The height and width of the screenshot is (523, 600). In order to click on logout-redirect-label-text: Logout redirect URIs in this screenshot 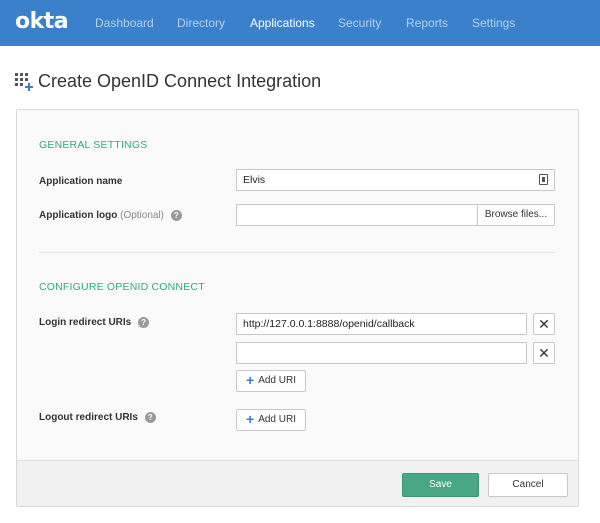, I will do `click(88, 418)`.